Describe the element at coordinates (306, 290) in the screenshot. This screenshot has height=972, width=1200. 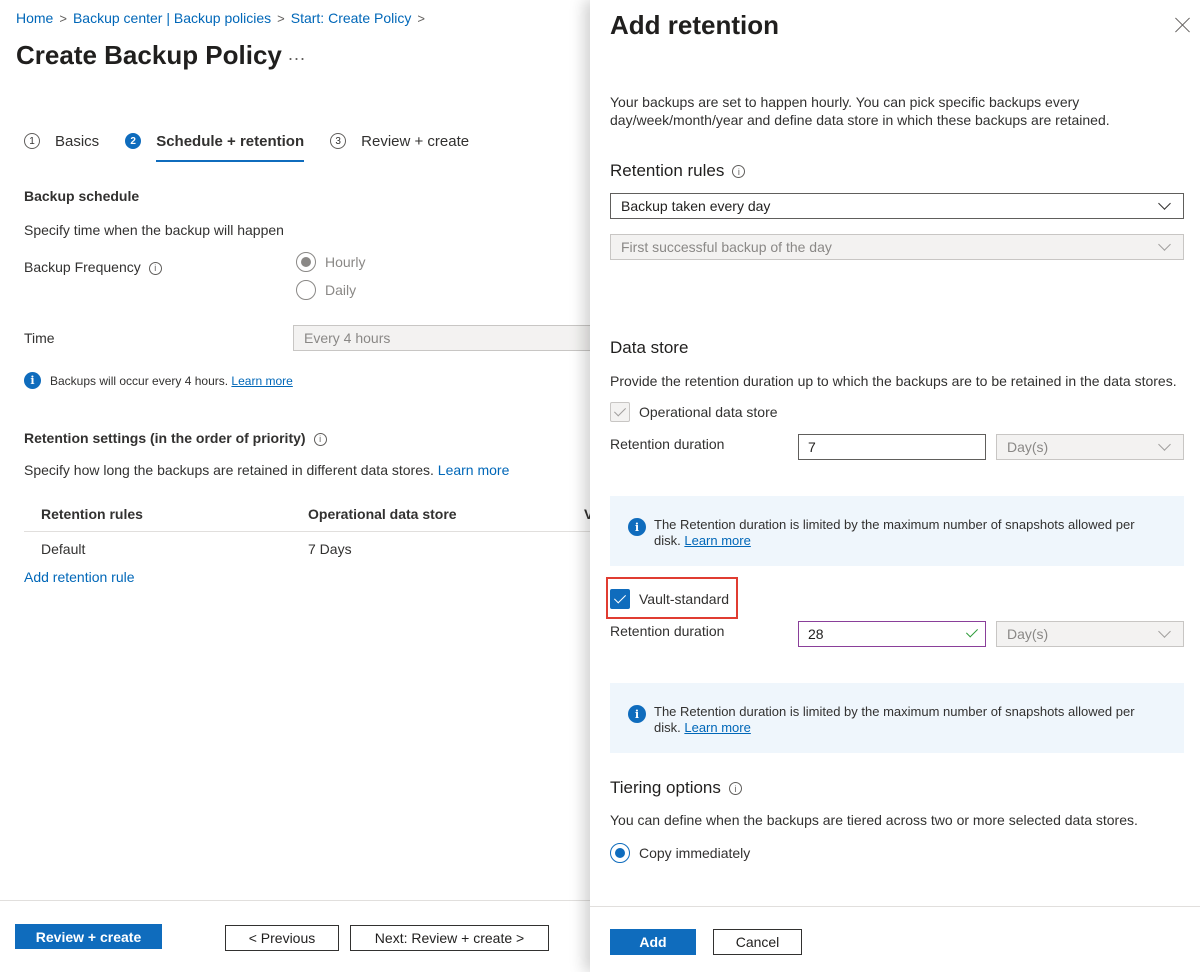
I see `radio-unselected-icon` at that location.